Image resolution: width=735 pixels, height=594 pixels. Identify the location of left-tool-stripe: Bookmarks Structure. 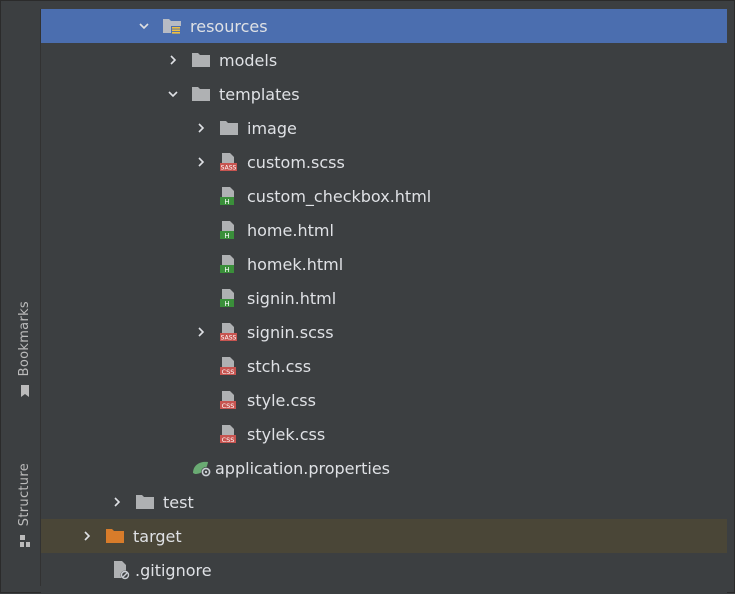
(25, 297).